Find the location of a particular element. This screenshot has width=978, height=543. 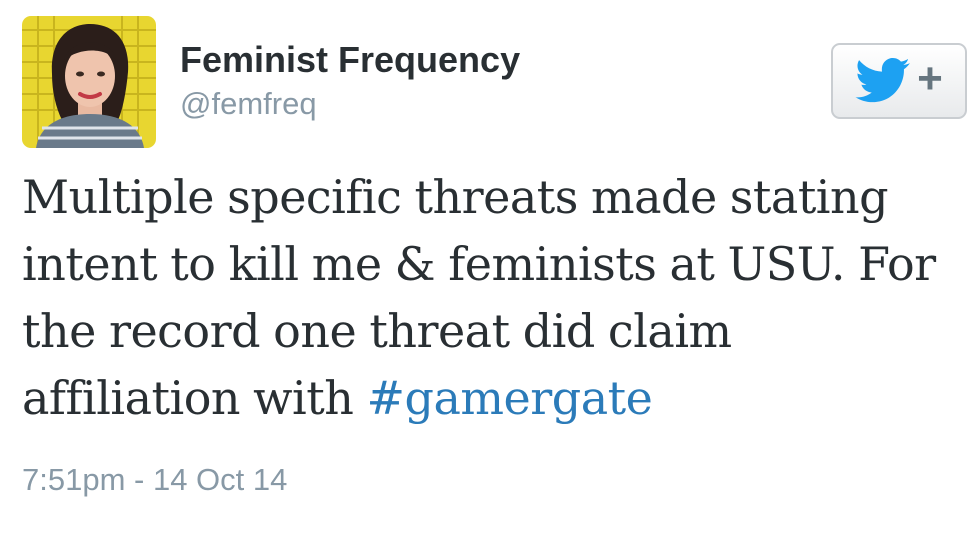

avatar-image is located at coordinates (89, 82).